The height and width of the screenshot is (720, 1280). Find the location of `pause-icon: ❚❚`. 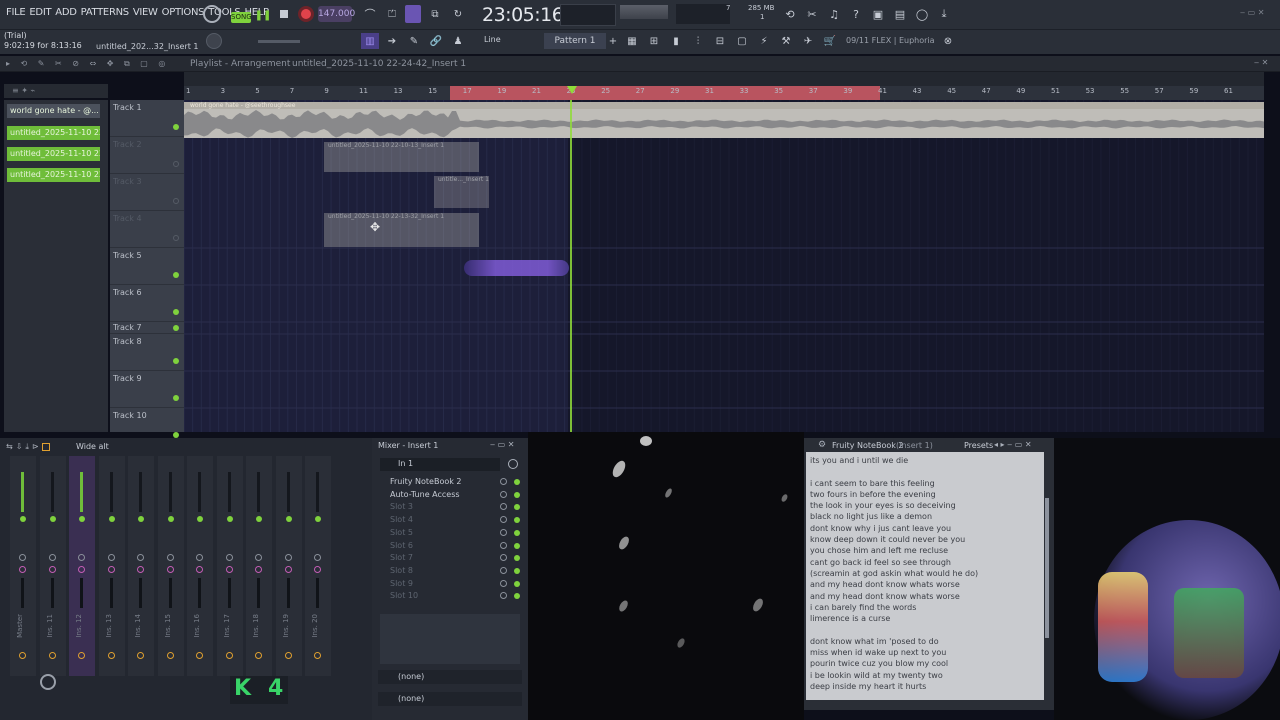

pause-icon: ❚❚ is located at coordinates (263, 15).